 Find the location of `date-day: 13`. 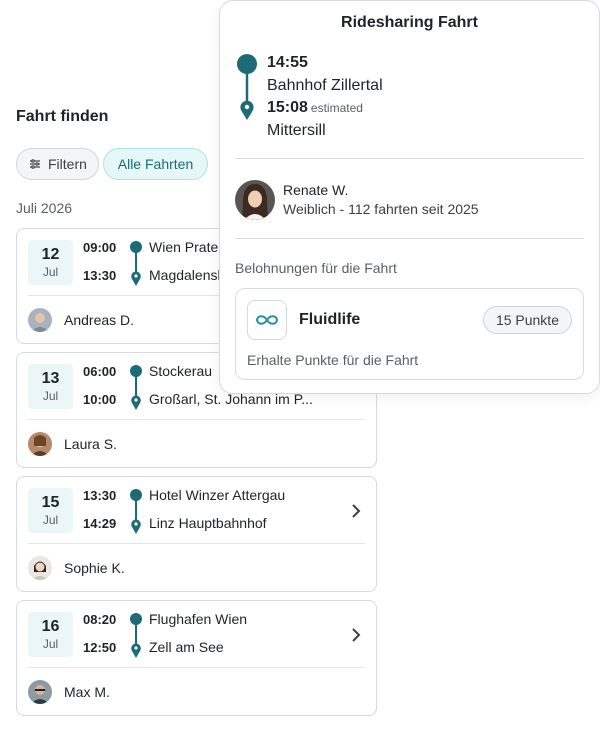

date-day: 13 is located at coordinates (50, 378).